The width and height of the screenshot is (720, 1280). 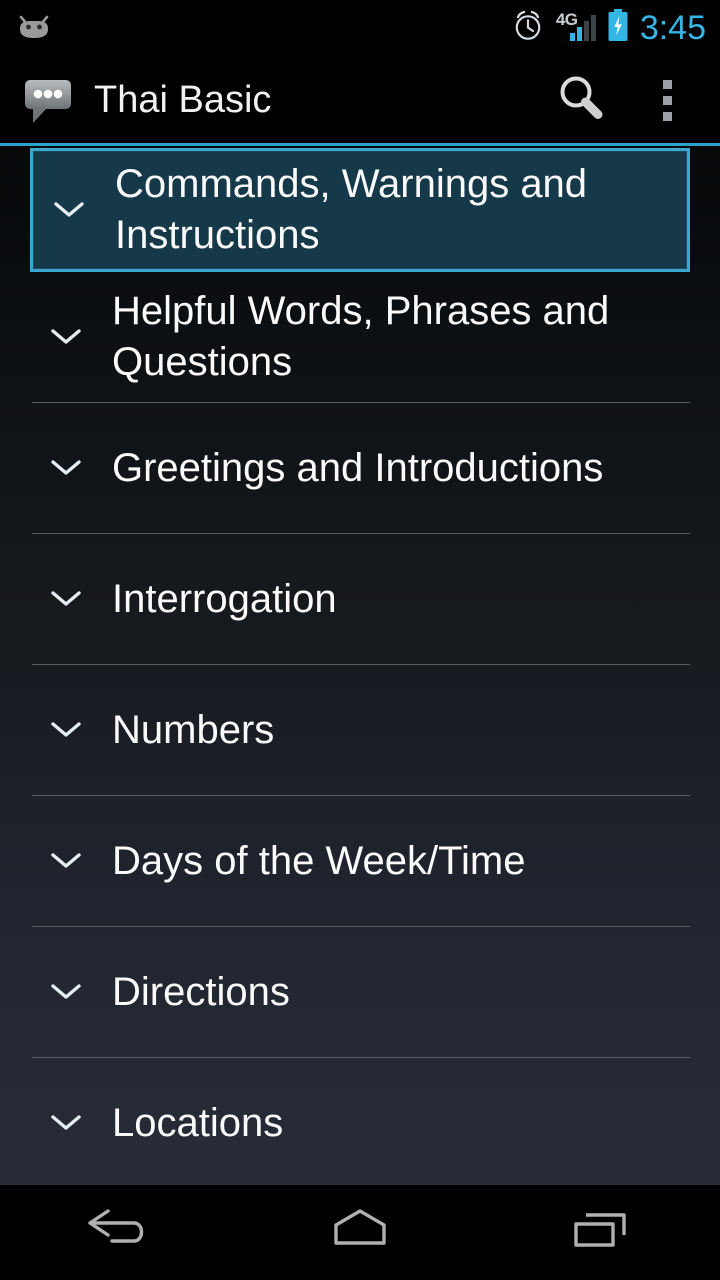 What do you see at coordinates (360, 730) in the screenshot?
I see `list-item-numbers: Numbers` at bounding box center [360, 730].